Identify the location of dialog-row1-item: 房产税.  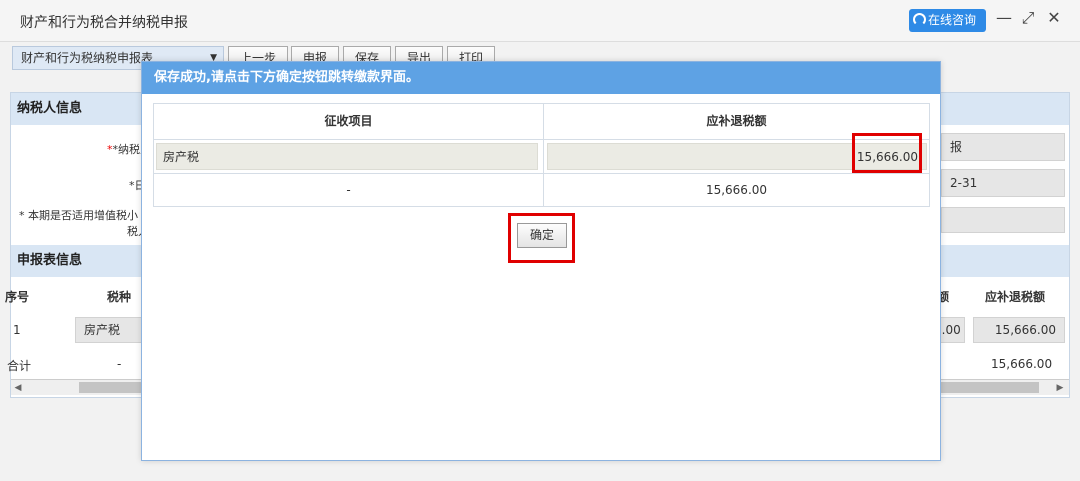
(347, 156).